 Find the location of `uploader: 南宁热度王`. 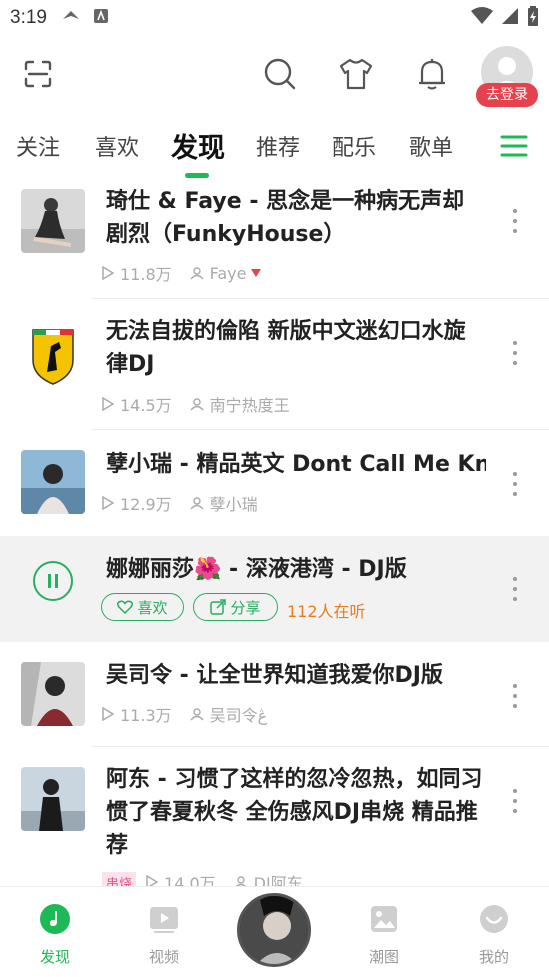

uploader: 南宁热度王 is located at coordinates (240, 404).